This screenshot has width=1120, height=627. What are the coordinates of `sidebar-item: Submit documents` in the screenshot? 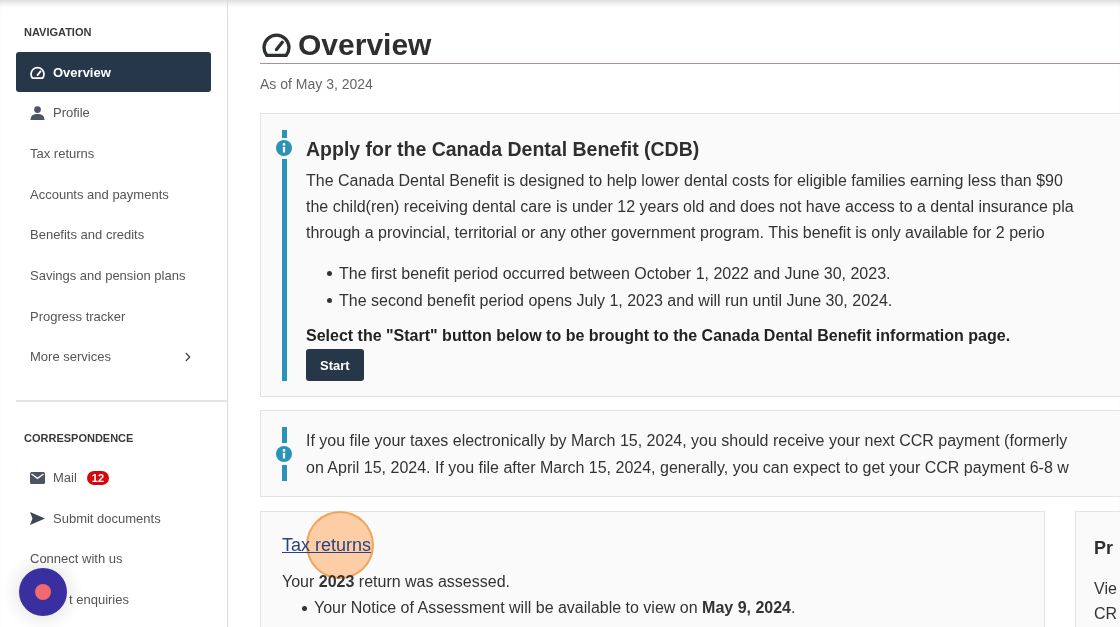 It's located at (113, 518).